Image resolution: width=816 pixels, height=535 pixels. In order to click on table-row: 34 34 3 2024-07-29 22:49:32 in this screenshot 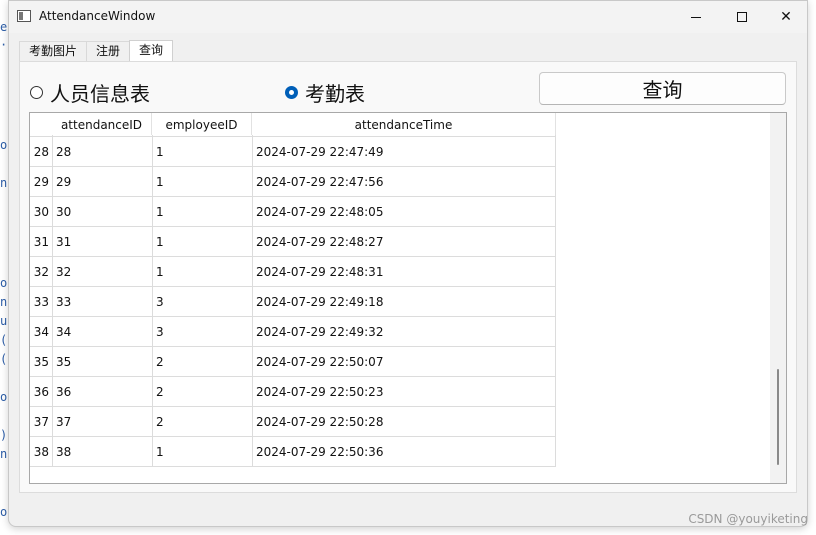, I will do `click(293, 332)`.